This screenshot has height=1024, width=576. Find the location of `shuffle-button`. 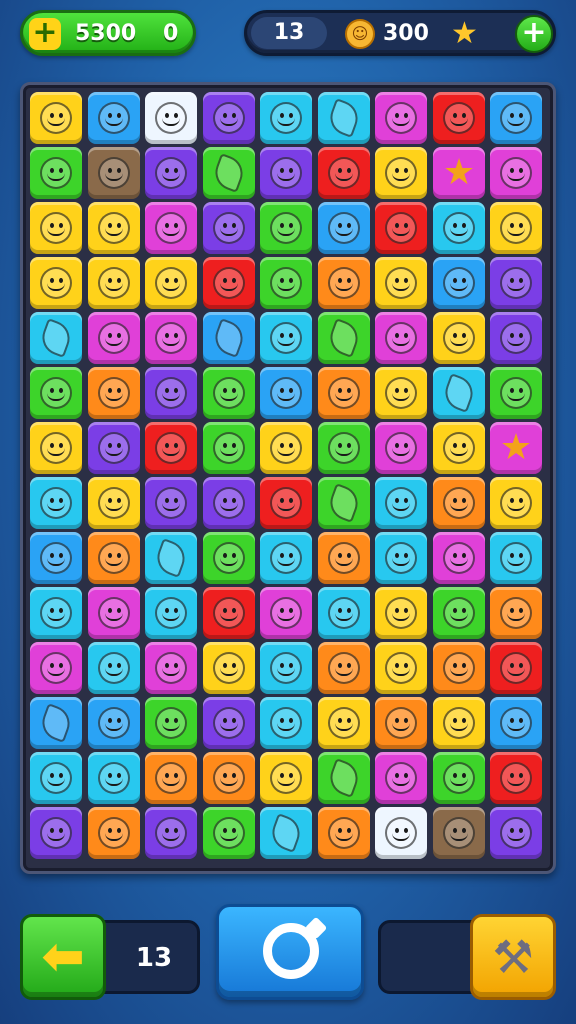

shuffle-button is located at coordinates (290, 952).